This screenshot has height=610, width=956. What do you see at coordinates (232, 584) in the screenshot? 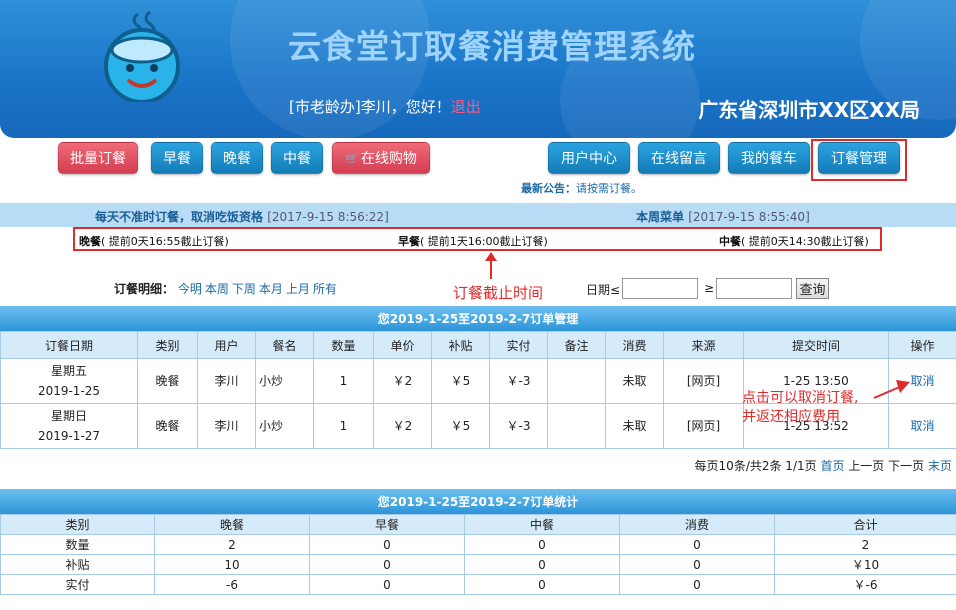
I see `stat-cell: -6` at bounding box center [232, 584].